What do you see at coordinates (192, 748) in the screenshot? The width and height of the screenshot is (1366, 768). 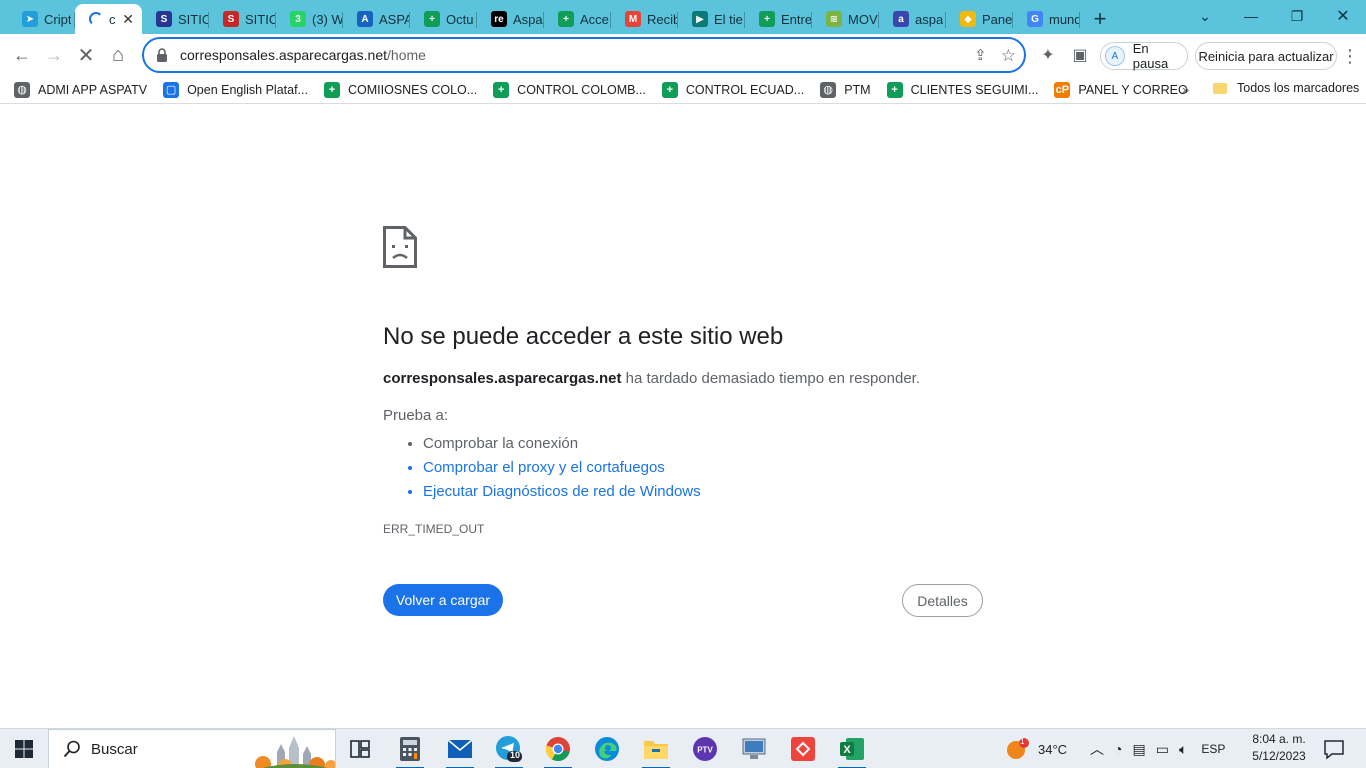 I see `taskbar-search-box: Buscar` at bounding box center [192, 748].